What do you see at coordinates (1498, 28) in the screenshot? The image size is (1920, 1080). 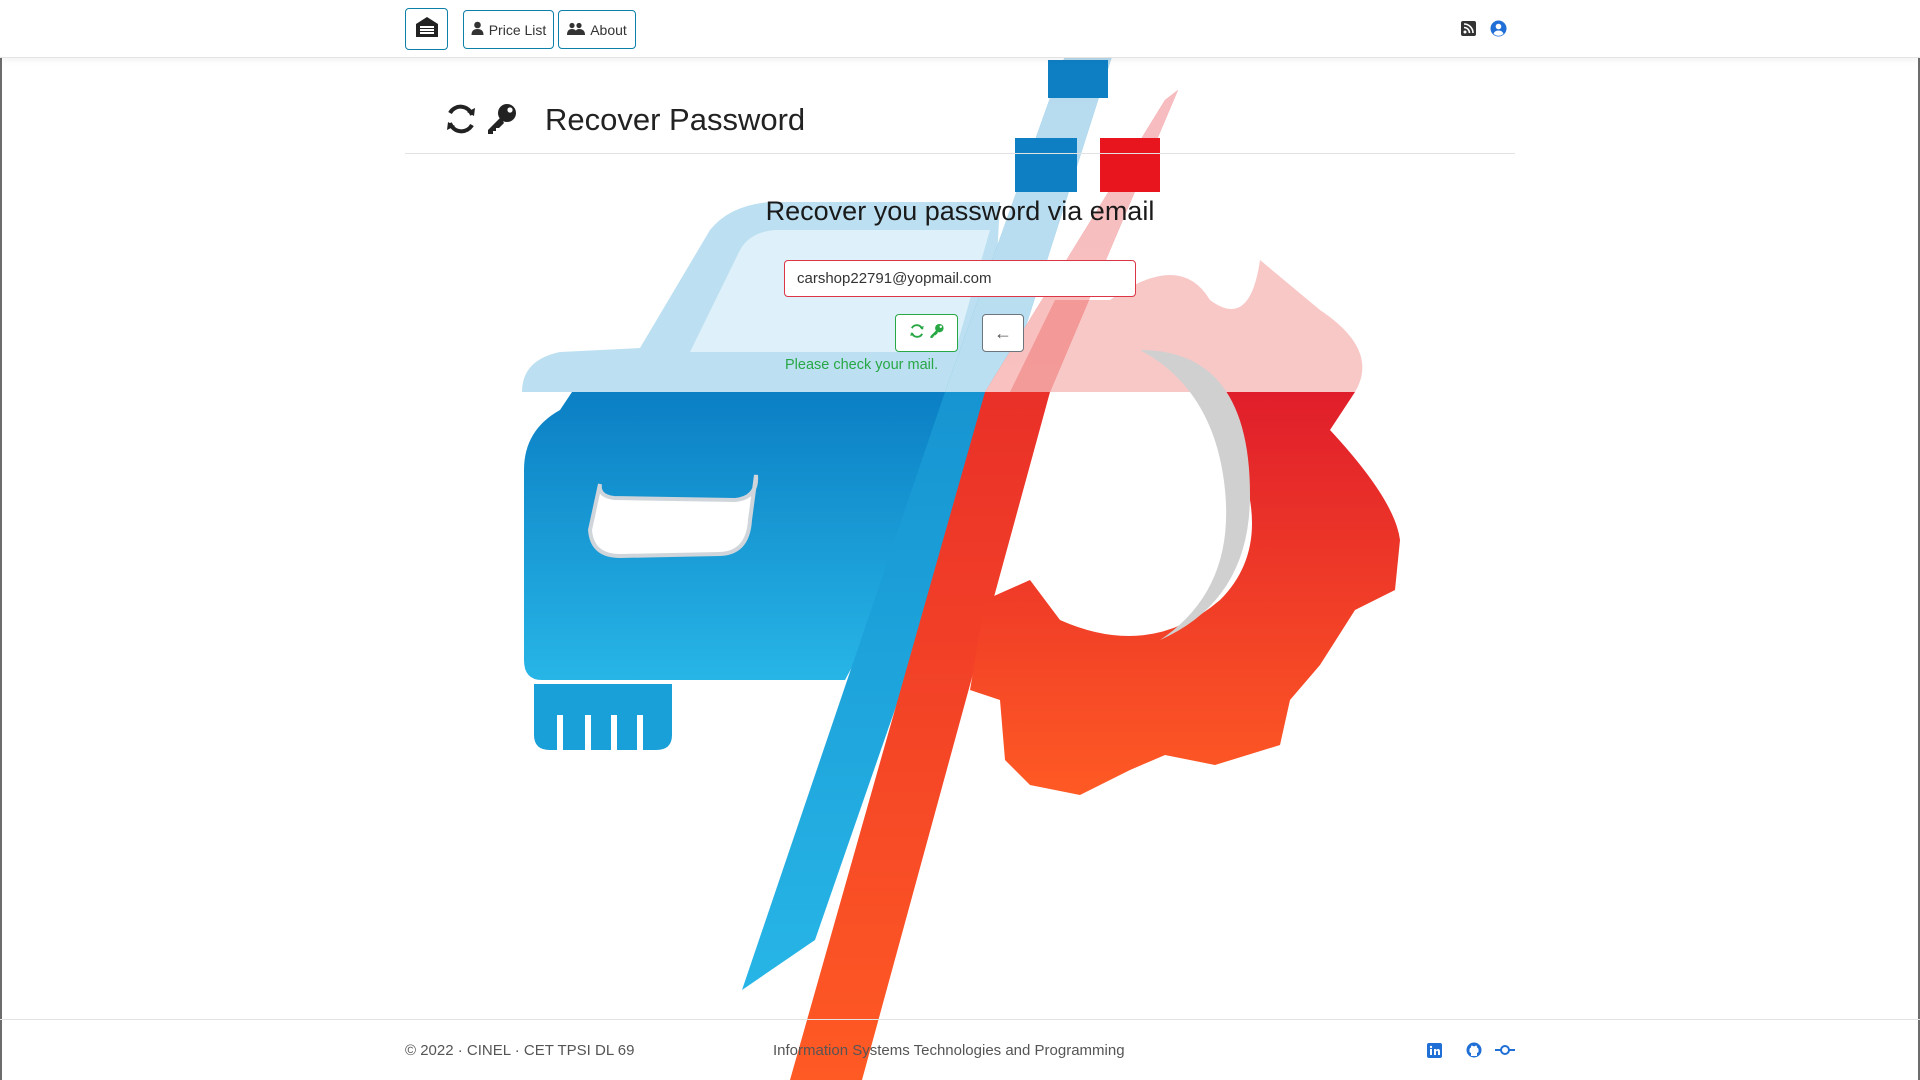 I see `user-circle-icon` at bounding box center [1498, 28].